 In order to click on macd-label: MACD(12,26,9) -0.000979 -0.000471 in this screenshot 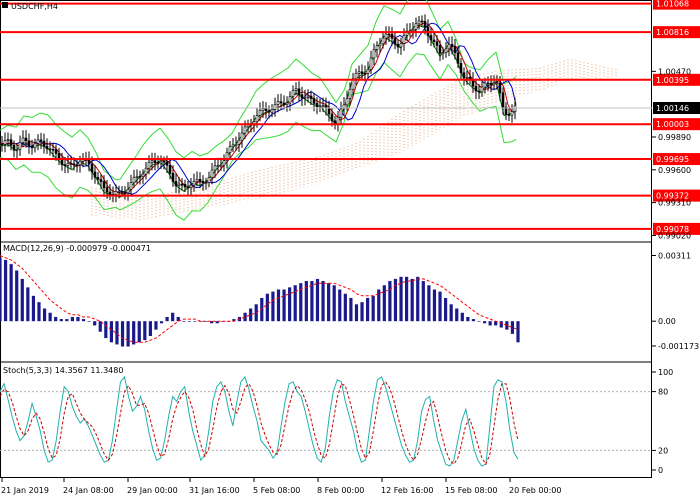, I will do `click(77, 248)`.